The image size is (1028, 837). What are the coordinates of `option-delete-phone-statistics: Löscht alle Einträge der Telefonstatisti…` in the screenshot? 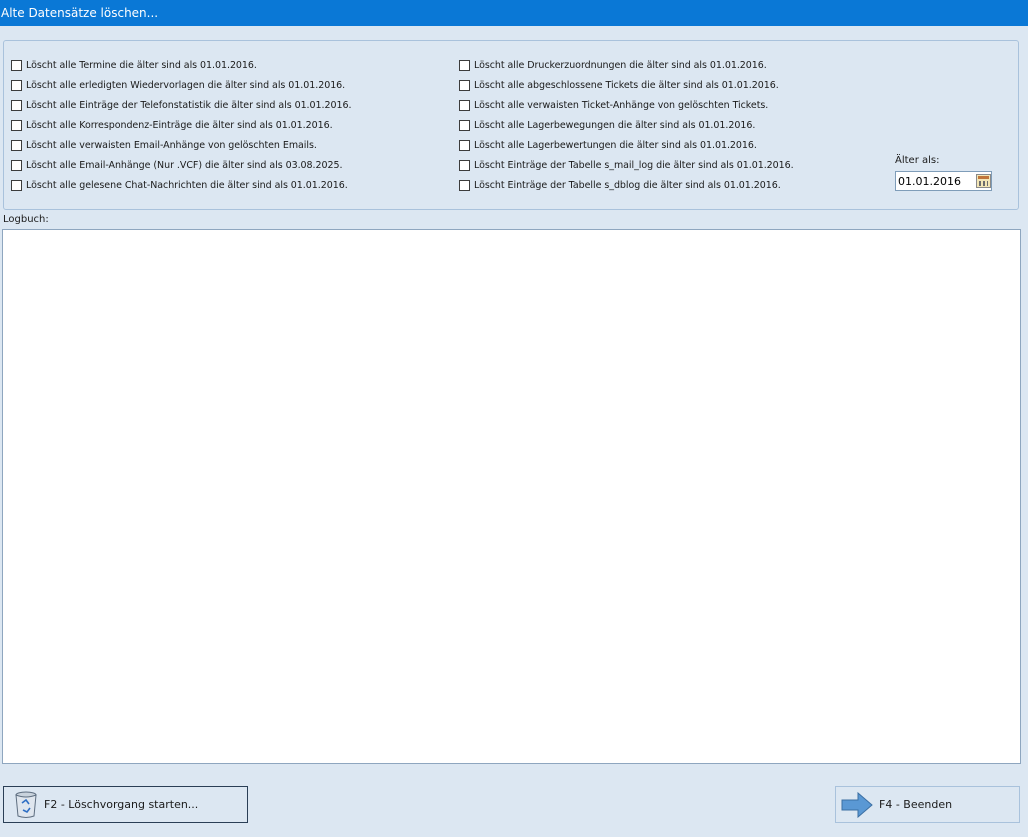 It's located at (181, 105).